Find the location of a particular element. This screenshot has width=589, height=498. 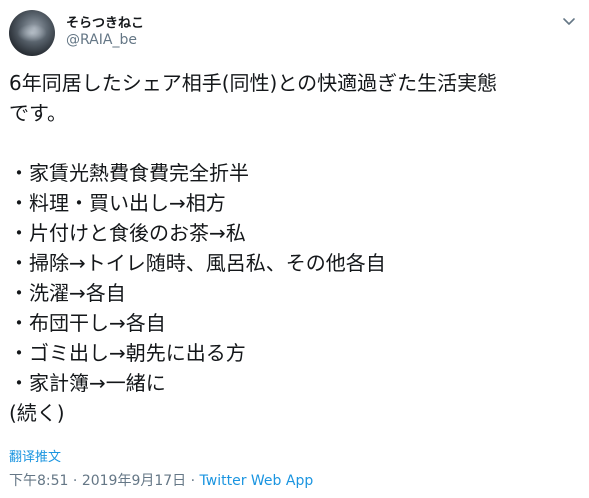

tweet-line: ・料理・買い出し→相方 is located at coordinates (117, 203).